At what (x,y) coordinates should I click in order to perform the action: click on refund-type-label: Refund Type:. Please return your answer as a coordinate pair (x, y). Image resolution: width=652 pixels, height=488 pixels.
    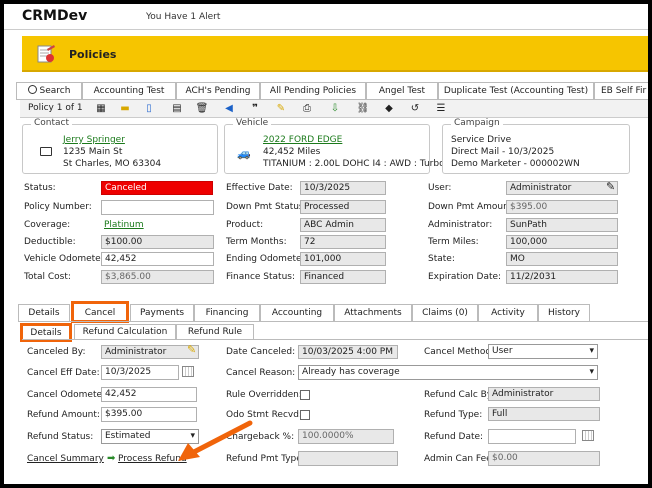
    Looking at the image, I should click on (453, 415).